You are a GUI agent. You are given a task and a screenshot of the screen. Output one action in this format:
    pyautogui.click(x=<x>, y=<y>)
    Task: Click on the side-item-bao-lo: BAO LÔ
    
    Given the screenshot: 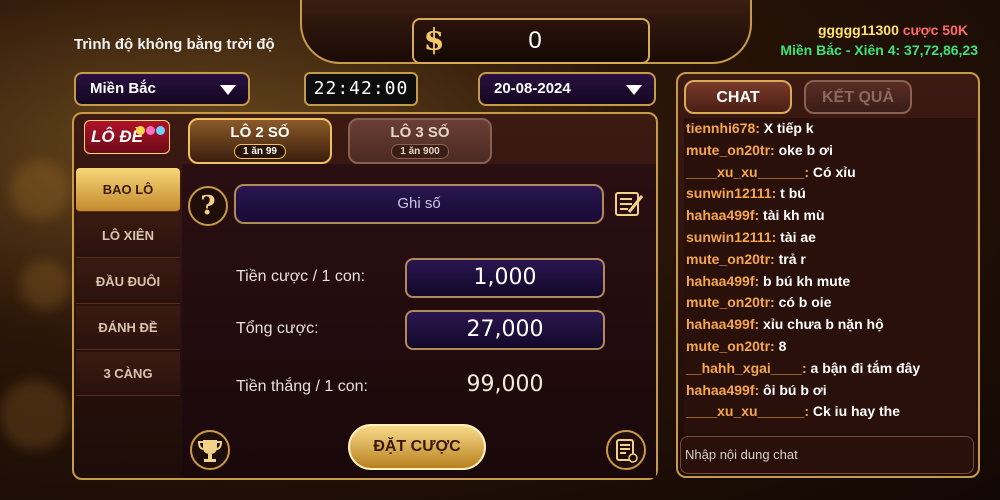 What is the action you would take?
    pyautogui.click(x=128, y=190)
    